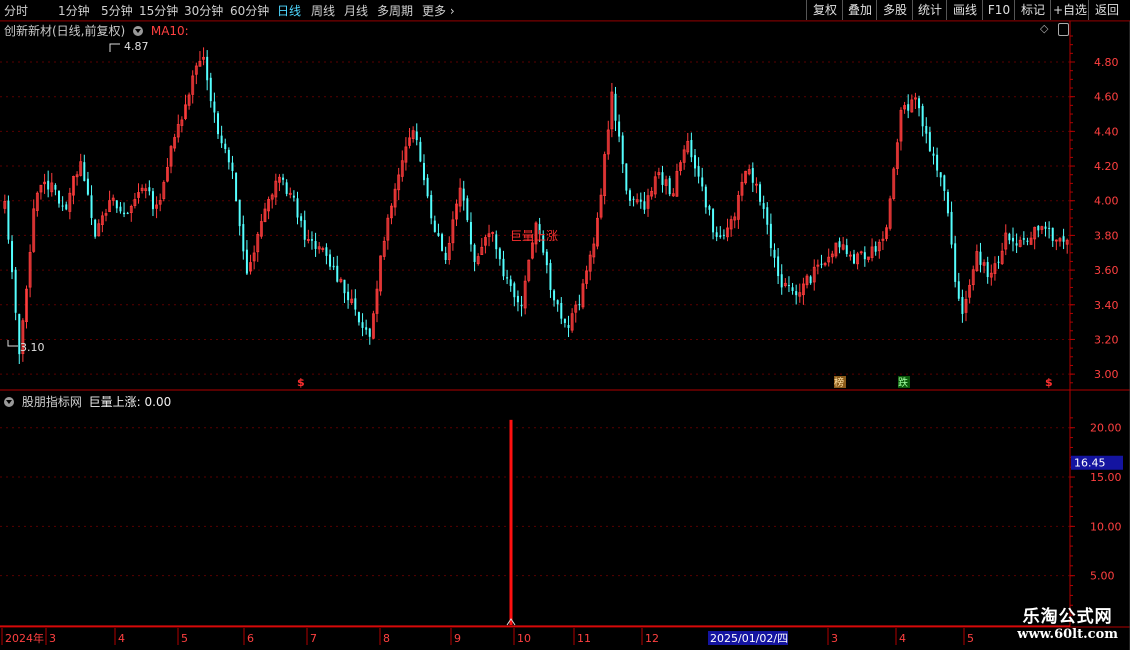  Describe the element at coordinates (1067, 617) in the screenshot. I see `watermark-title: 乐淘公式网` at that location.